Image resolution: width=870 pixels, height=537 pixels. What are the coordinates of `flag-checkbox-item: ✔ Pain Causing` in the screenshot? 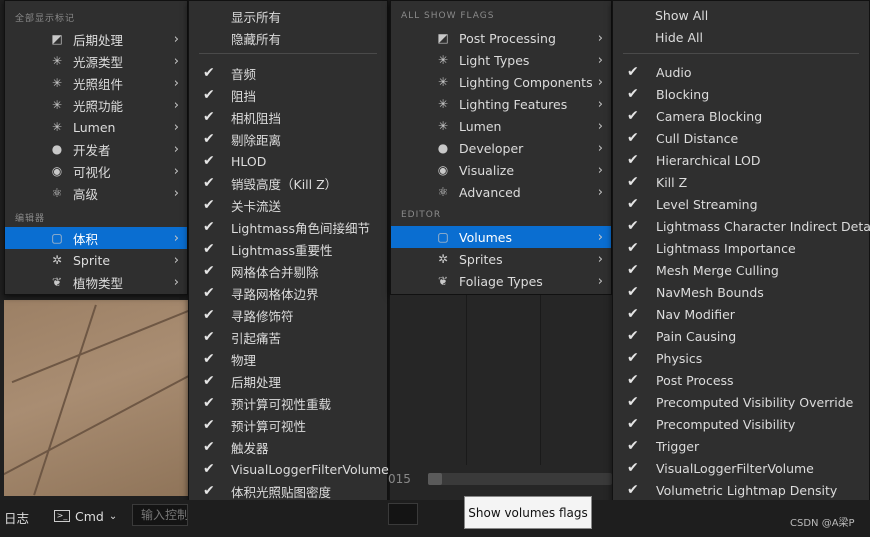 It's located at (741, 336).